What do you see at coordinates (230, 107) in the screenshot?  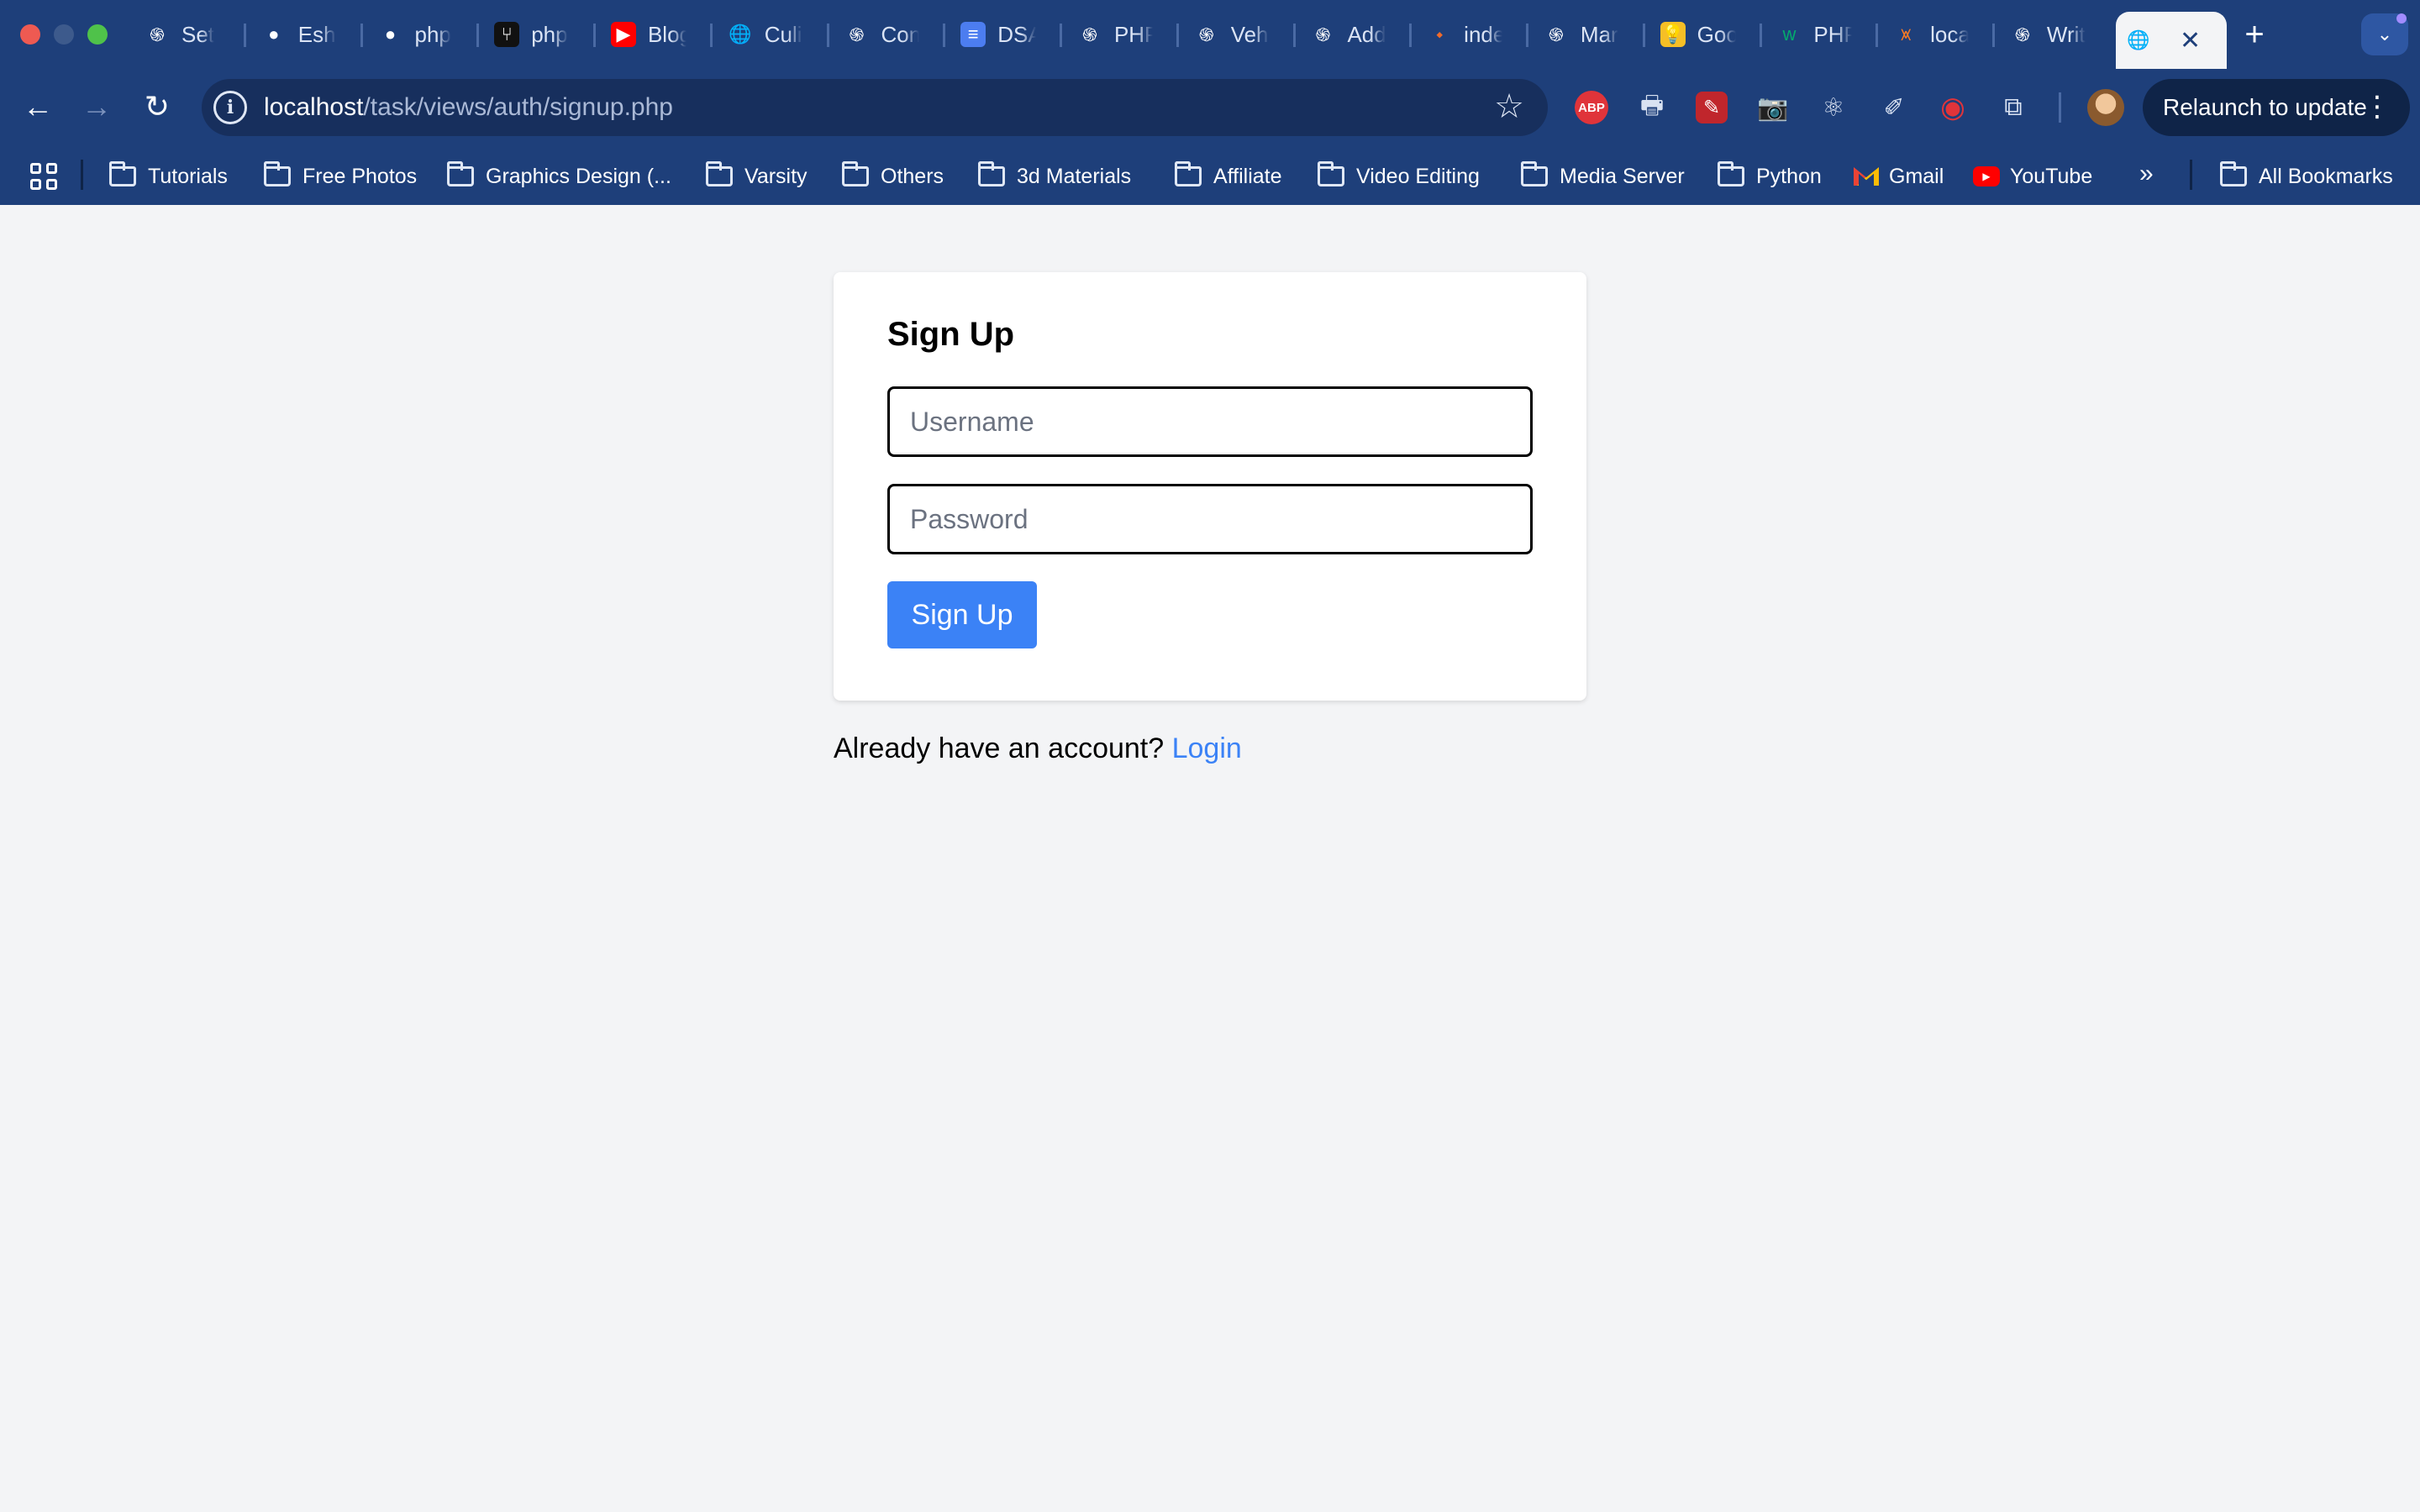 I see `site-info-icon: i` at bounding box center [230, 107].